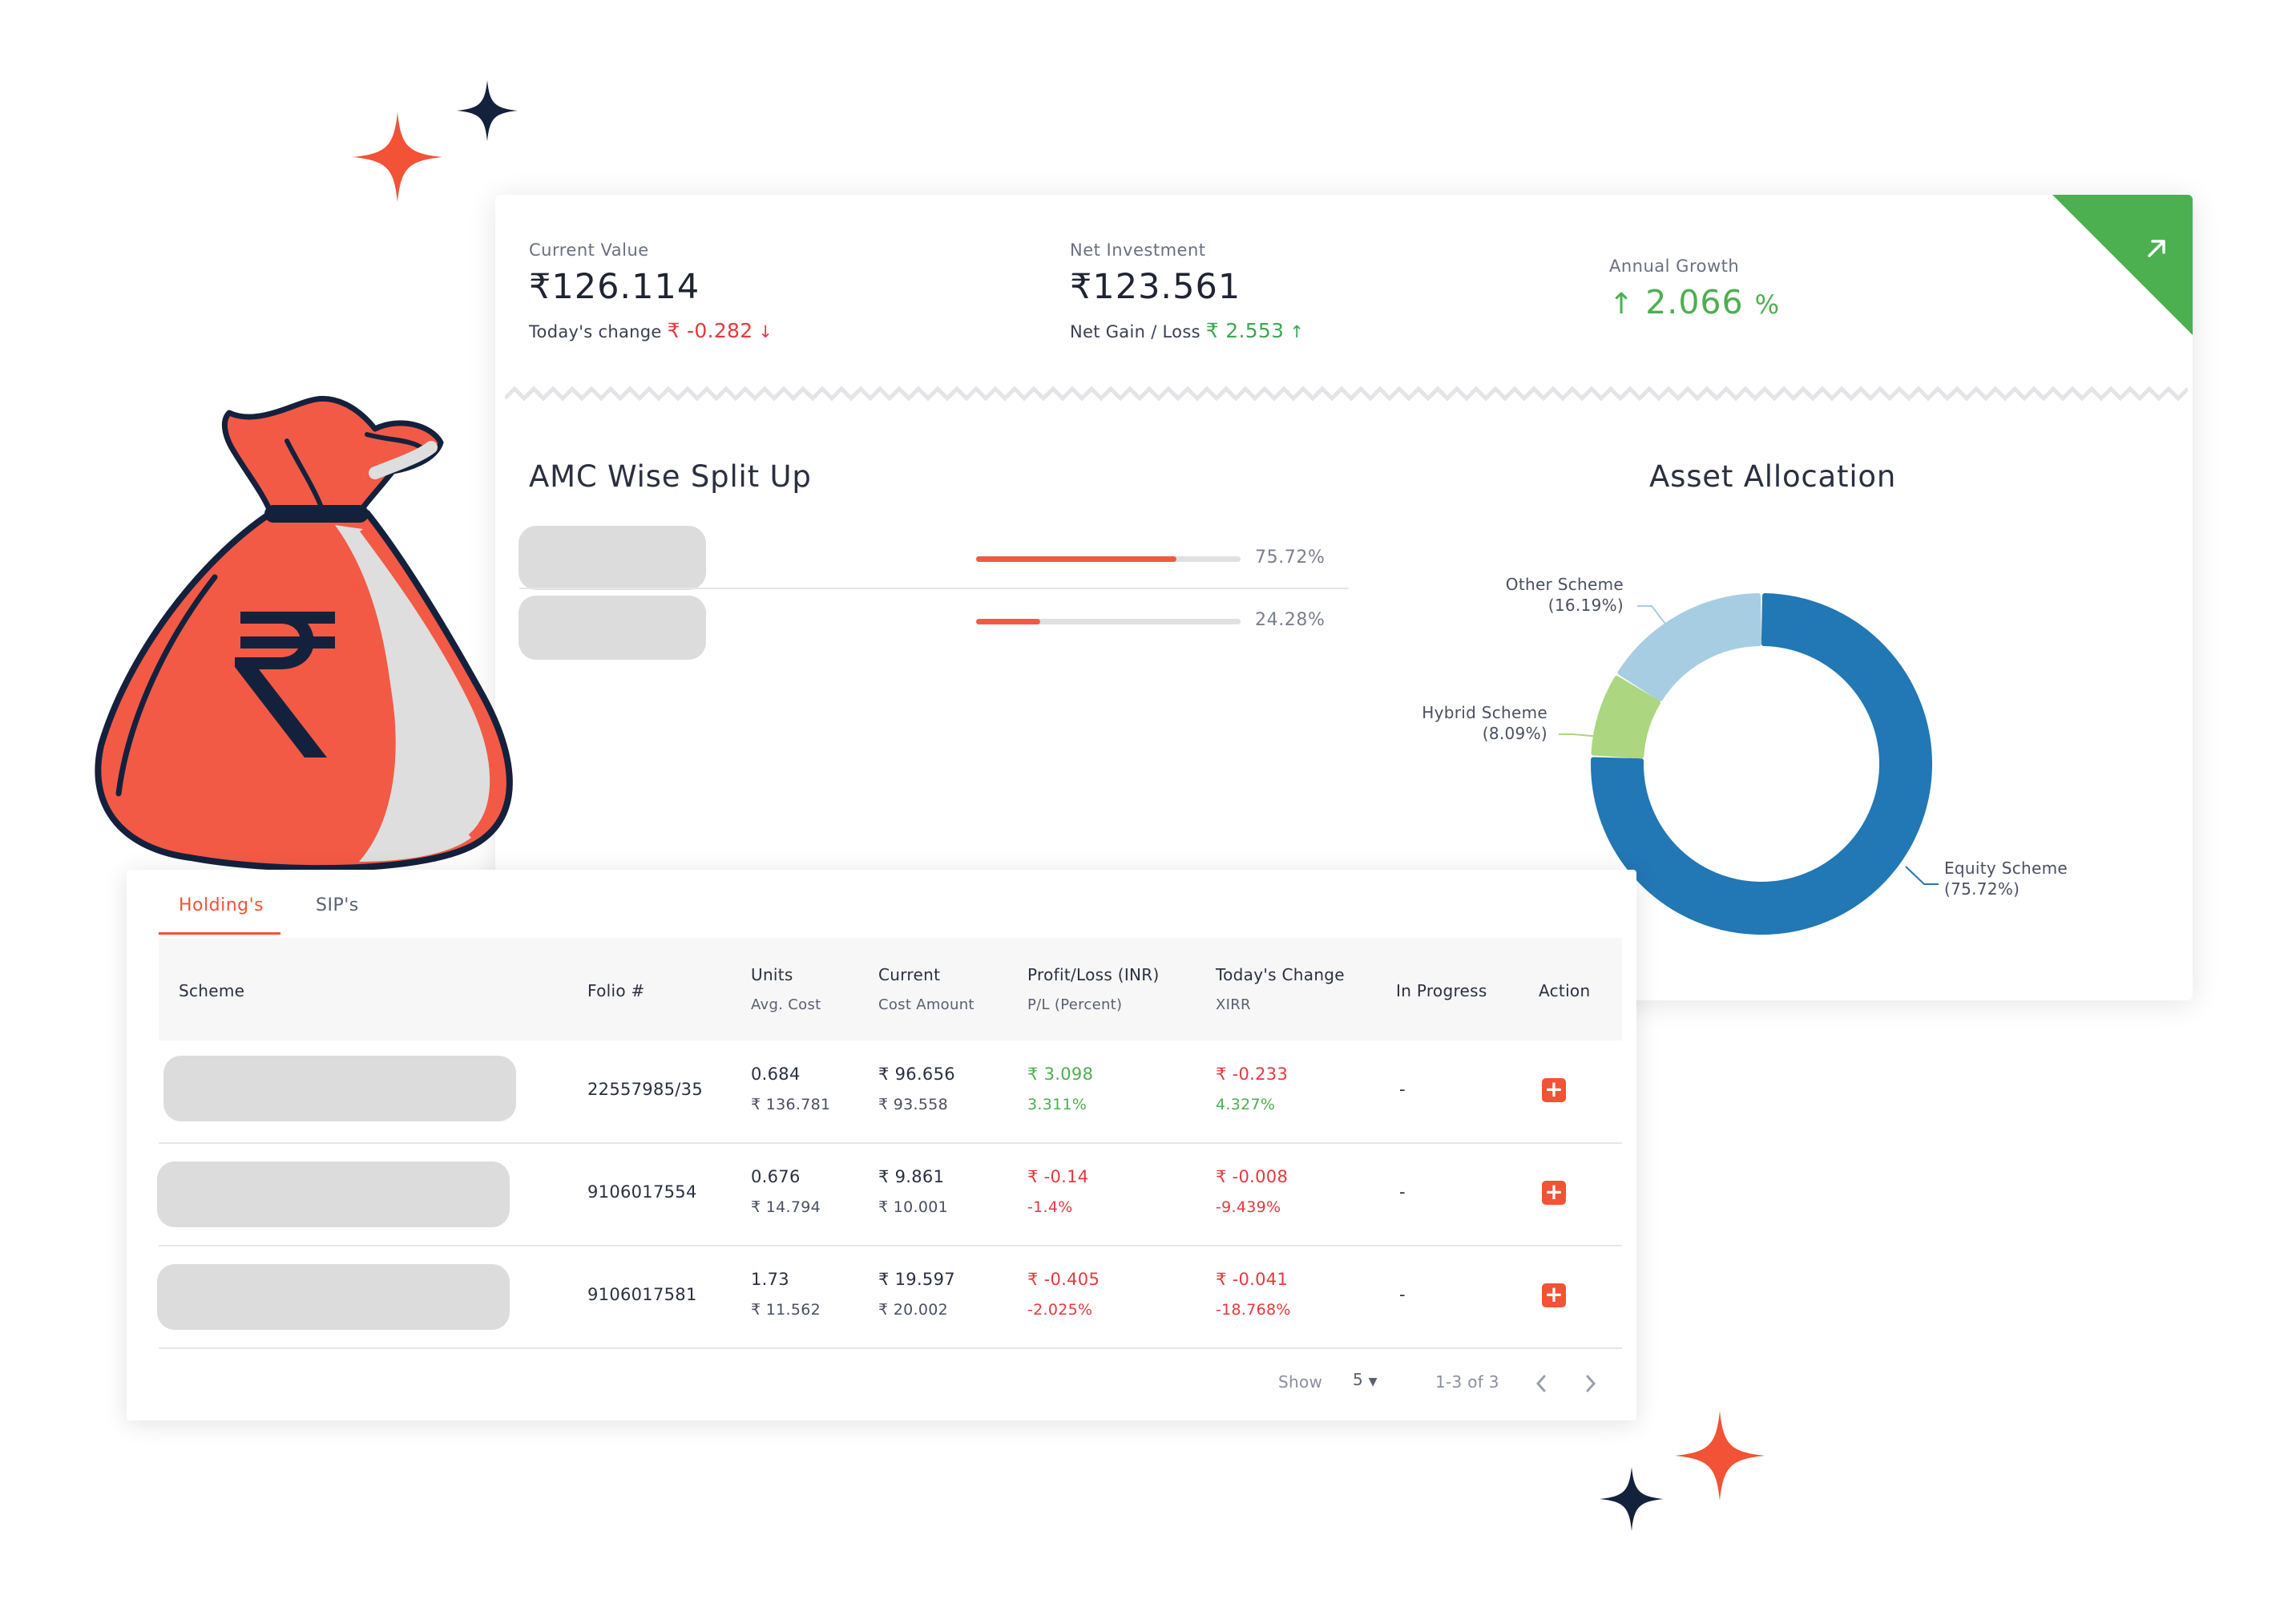 The image size is (2296, 1608). What do you see at coordinates (909, 974) in the screenshot?
I see `col-header-current: Current` at bounding box center [909, 974].